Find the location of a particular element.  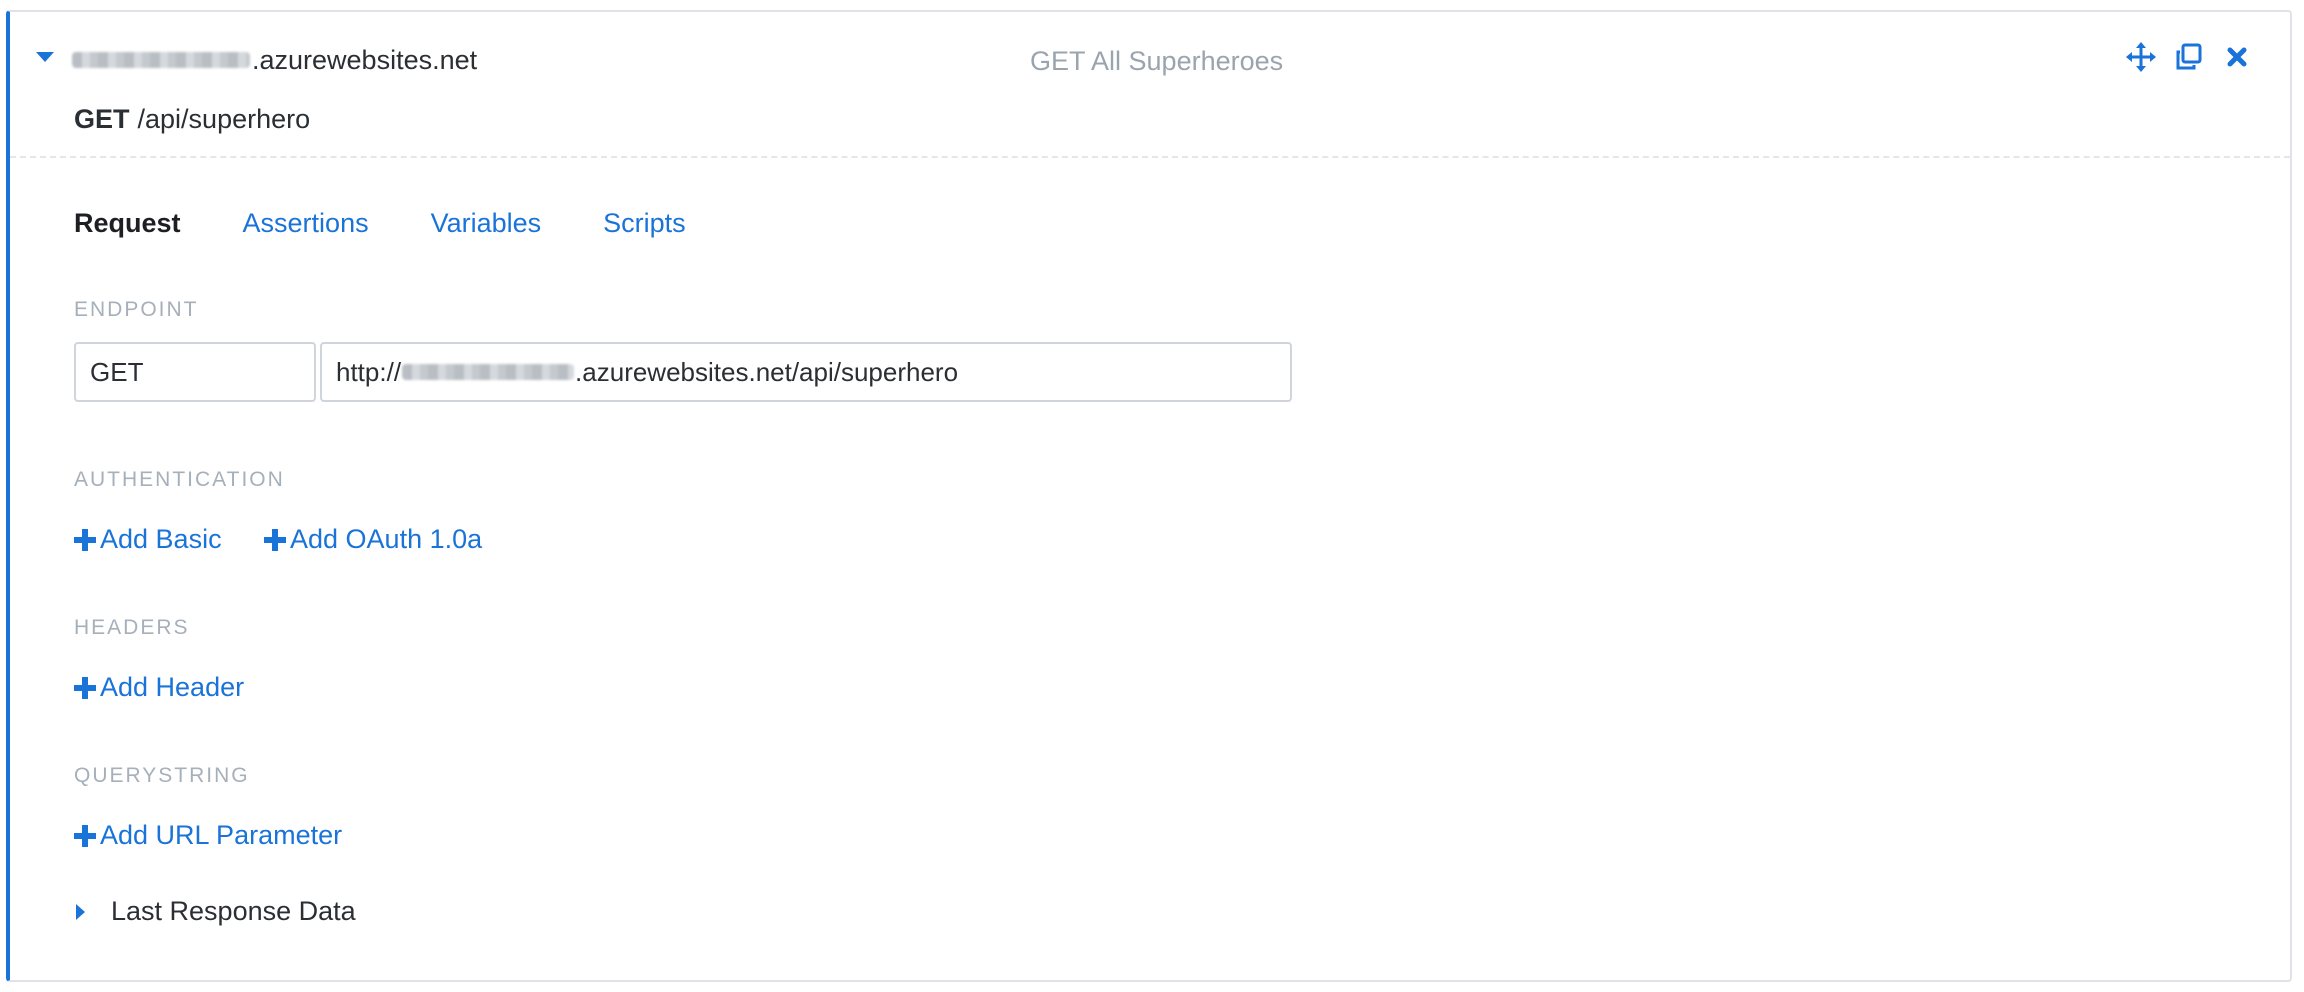

request-tabs: Request Assertions Variables Scripts is located at coordinates (380, 223).